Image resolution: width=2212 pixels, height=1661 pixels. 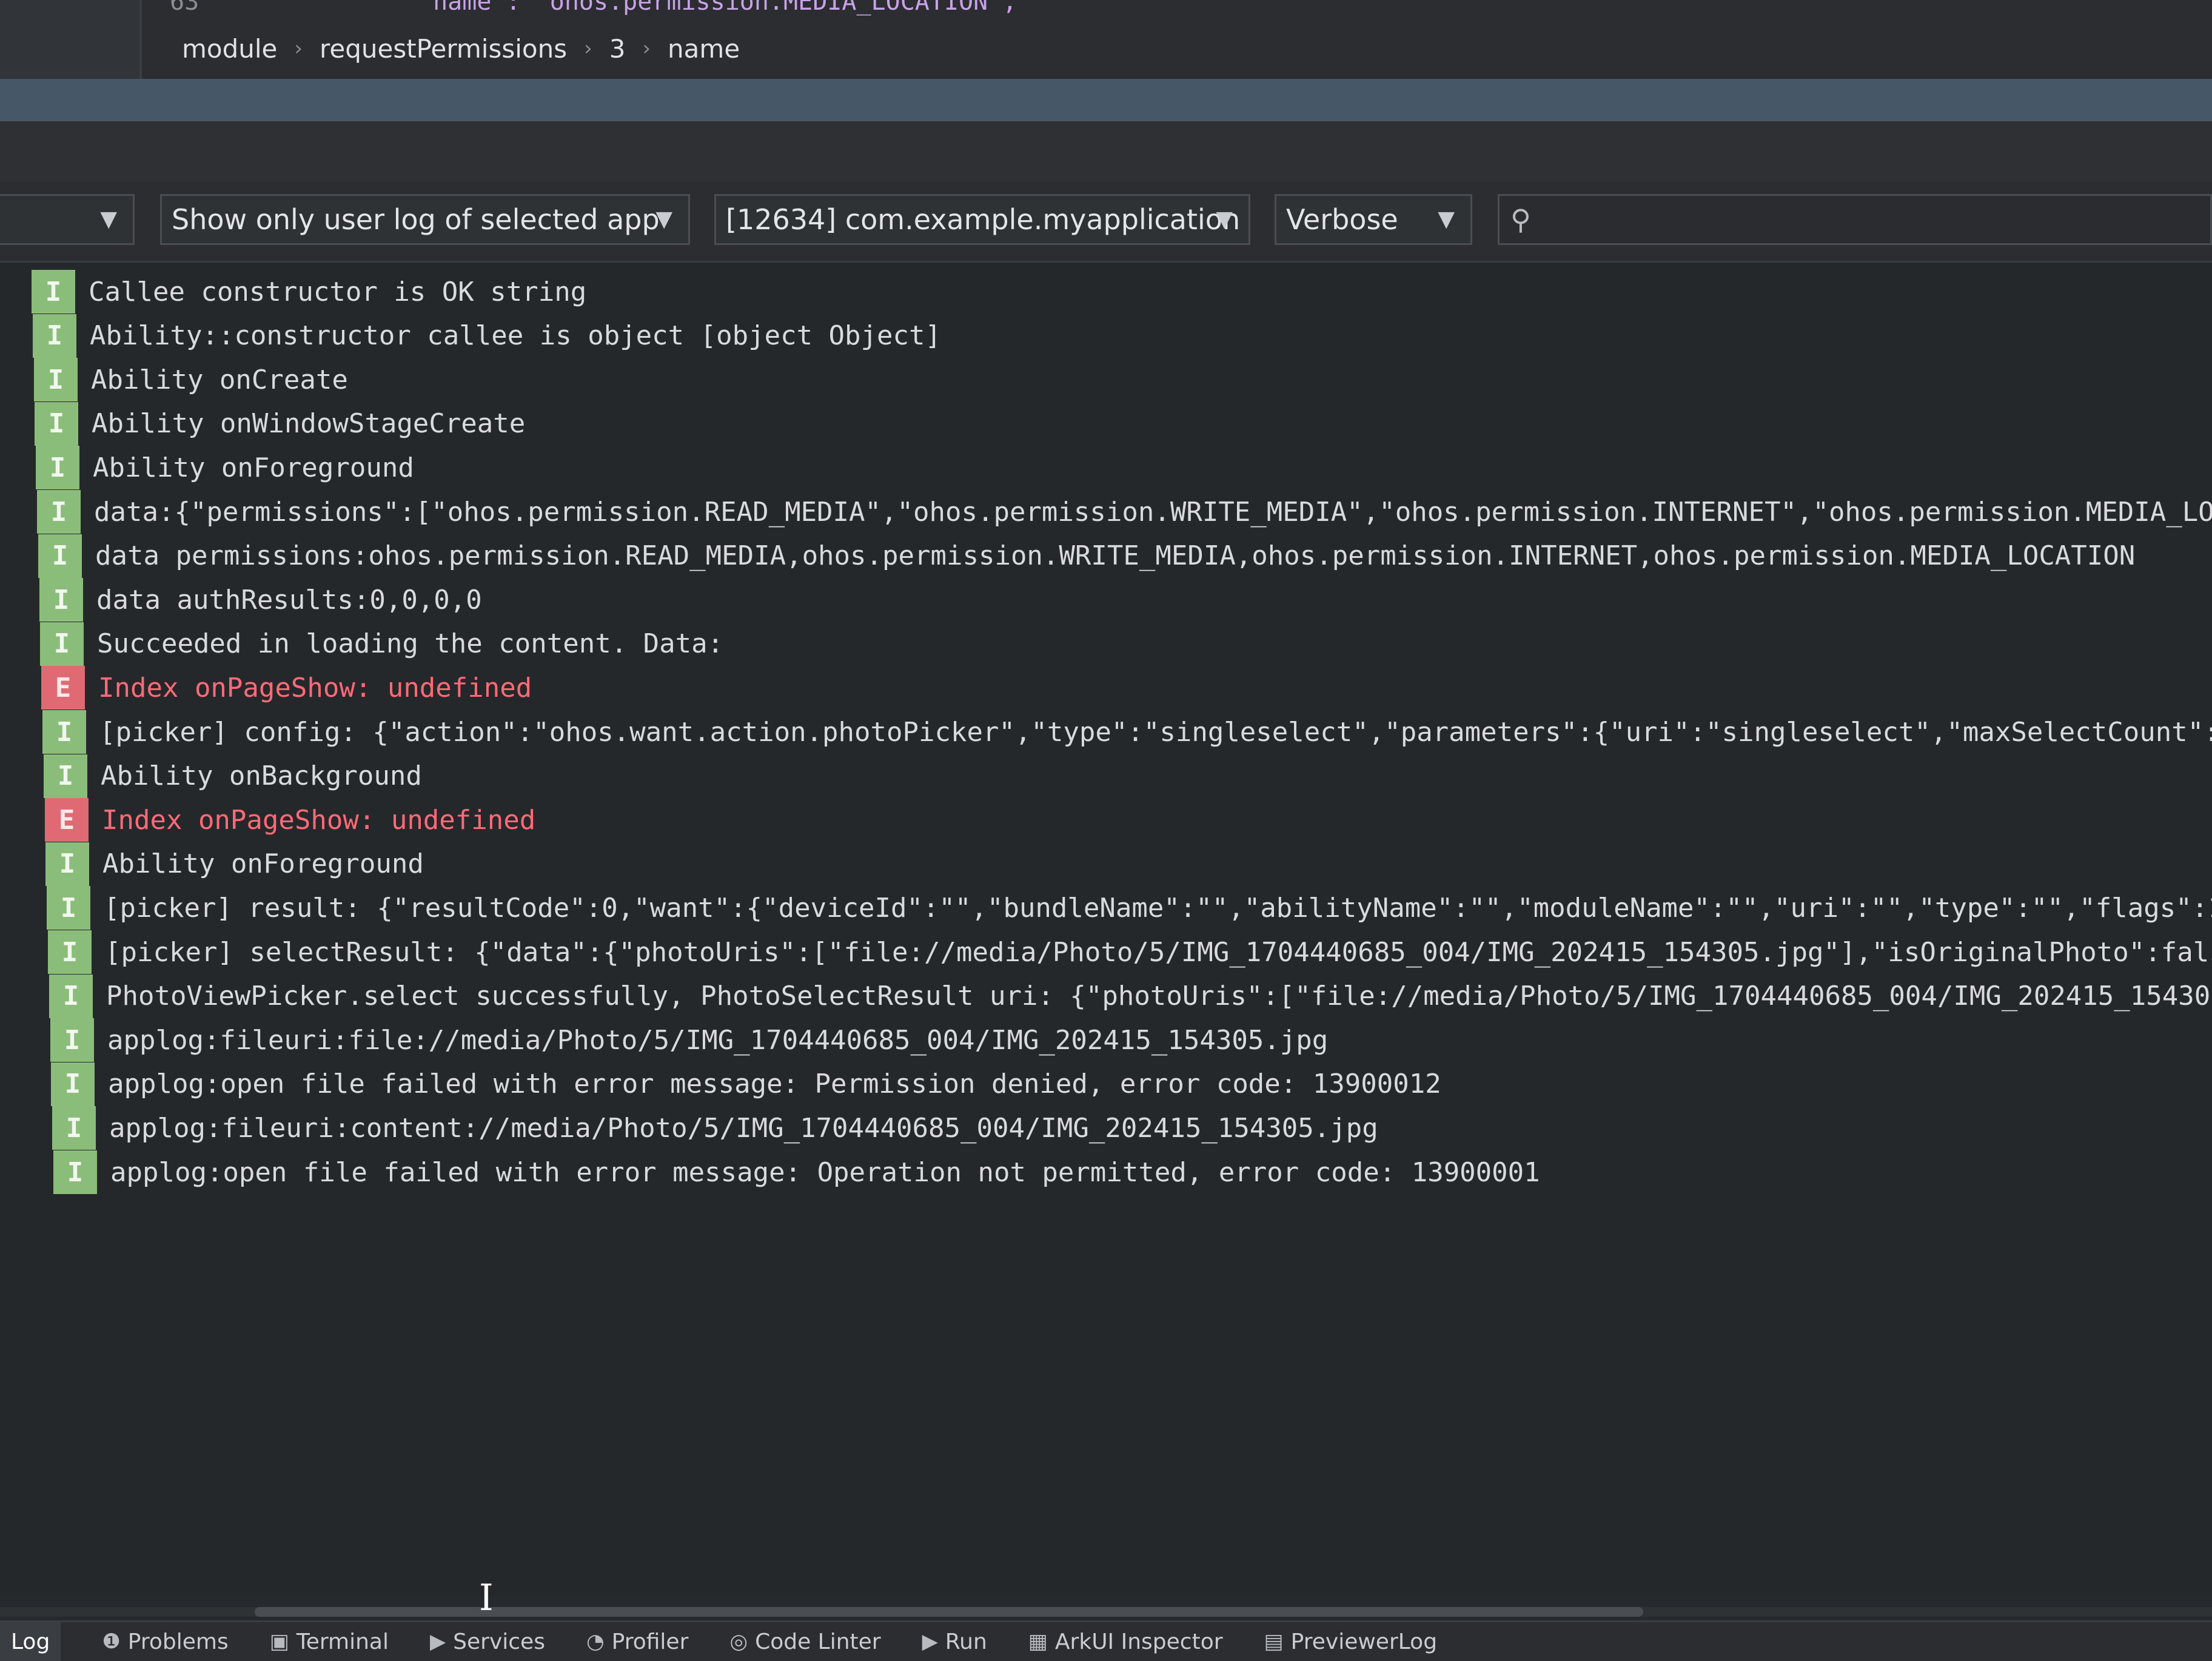 What do you see at coordinates (1364, 1641) in the screenshot?
I see `tab-label: PreviewerLog` at bounding box center [1364, 1641].